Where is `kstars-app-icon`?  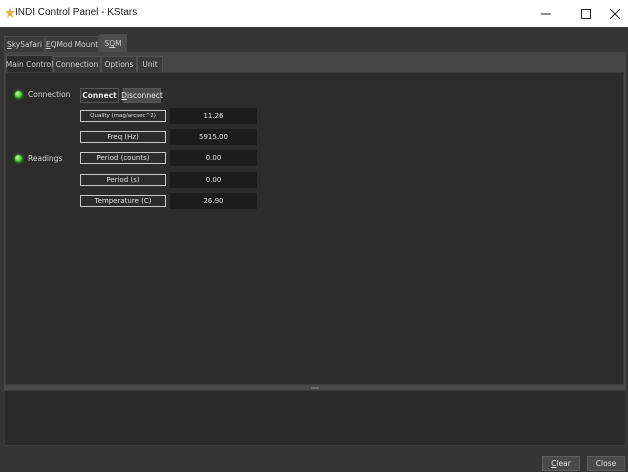
kstars-app-icon is located at coordinates (10, 12).